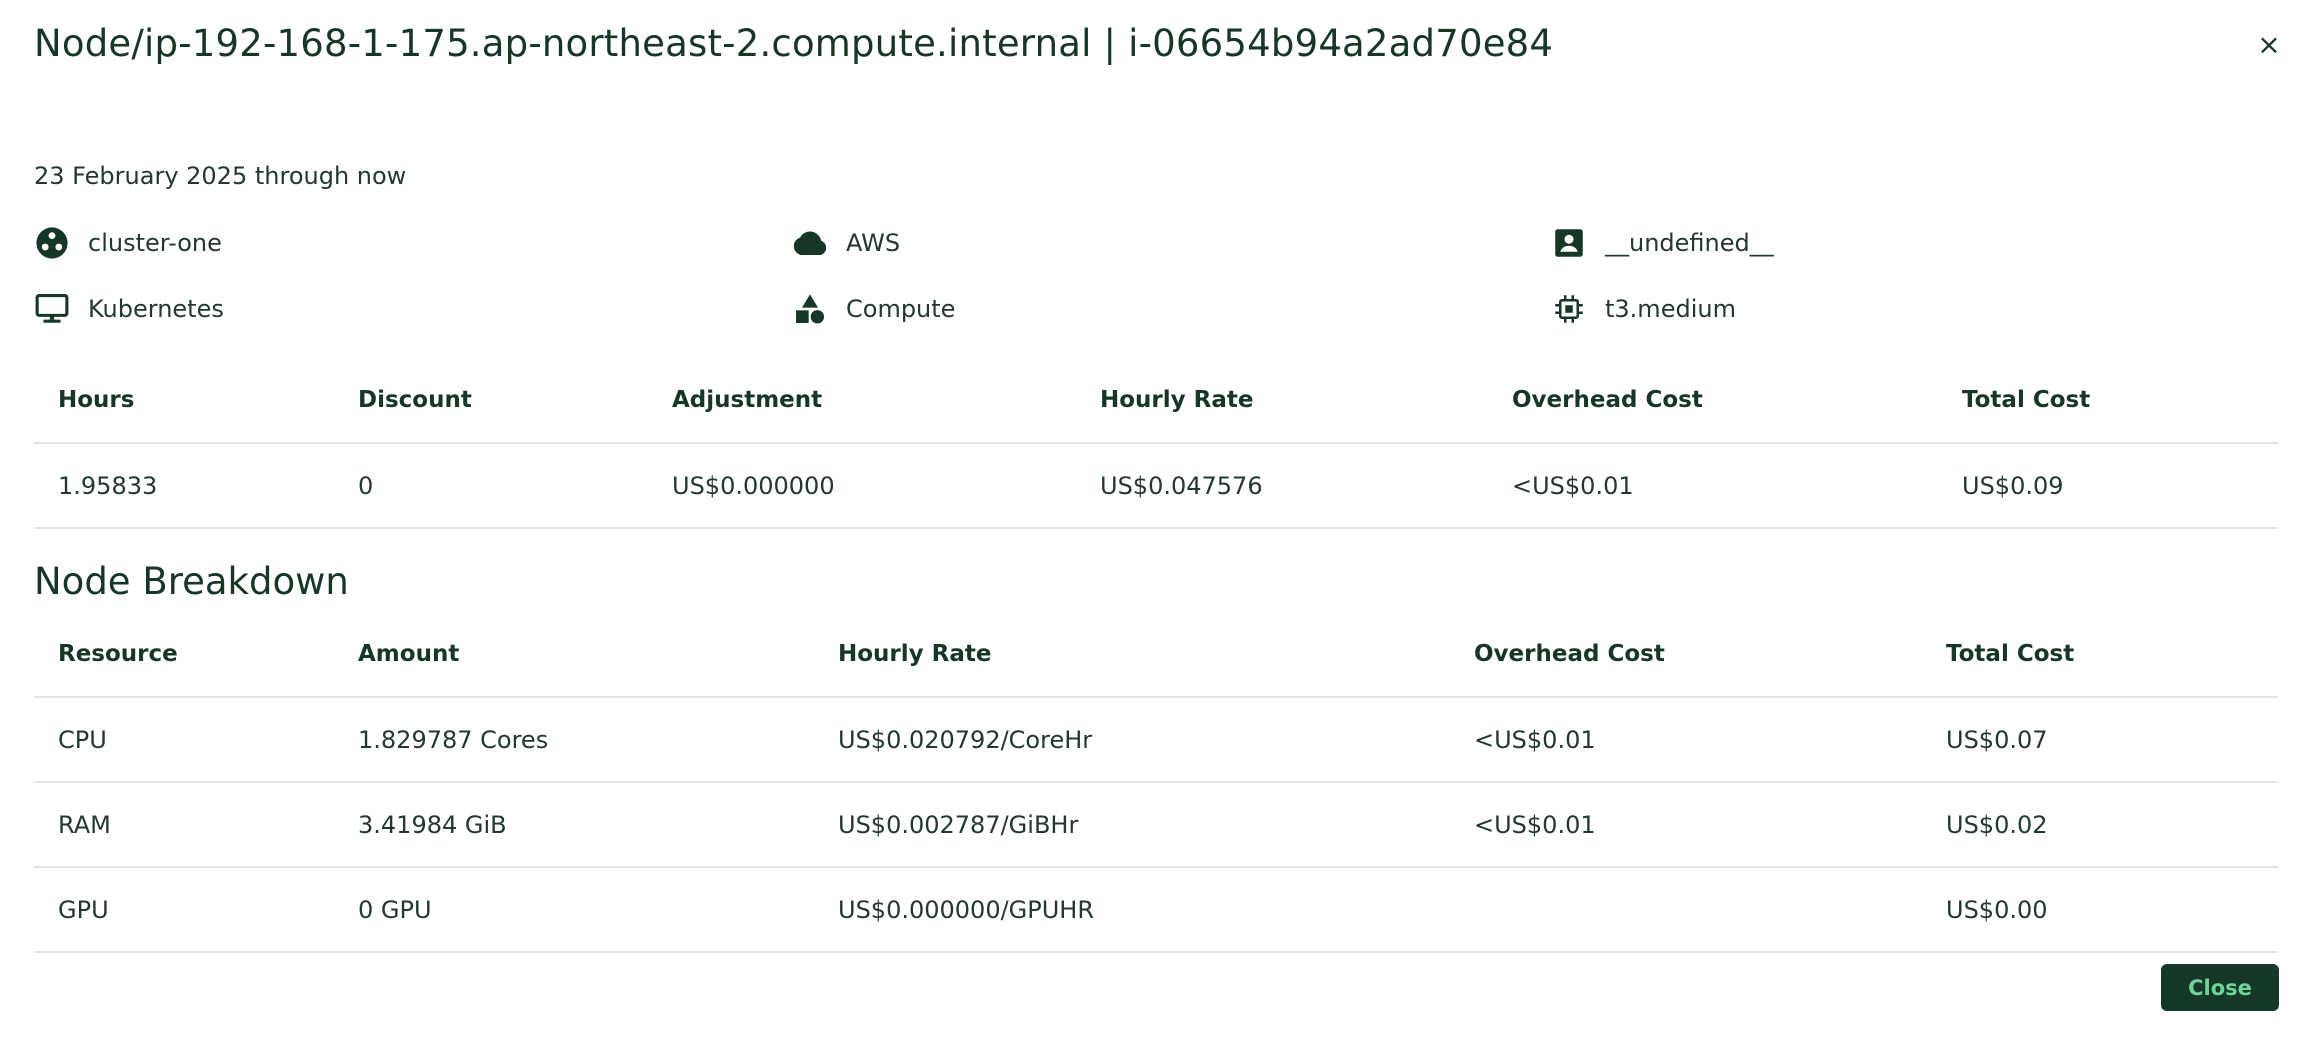  Describe the element at coordinates (574, 655) in the screenshot. I see `col-header-amount: Amount` at that location.